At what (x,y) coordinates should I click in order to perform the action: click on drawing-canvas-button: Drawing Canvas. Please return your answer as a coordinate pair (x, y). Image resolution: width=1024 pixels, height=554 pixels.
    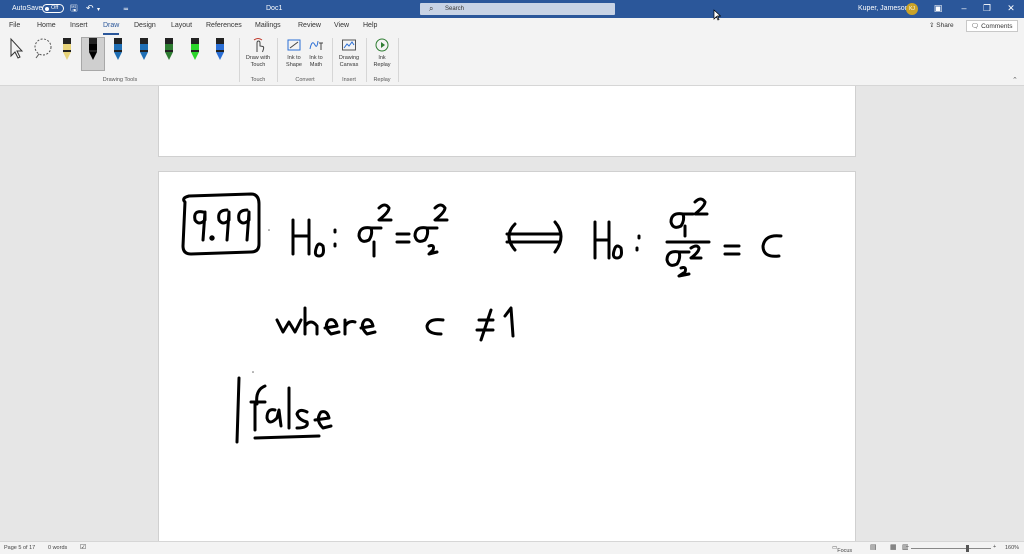
    Looking at the image, I should click on (349, 53).